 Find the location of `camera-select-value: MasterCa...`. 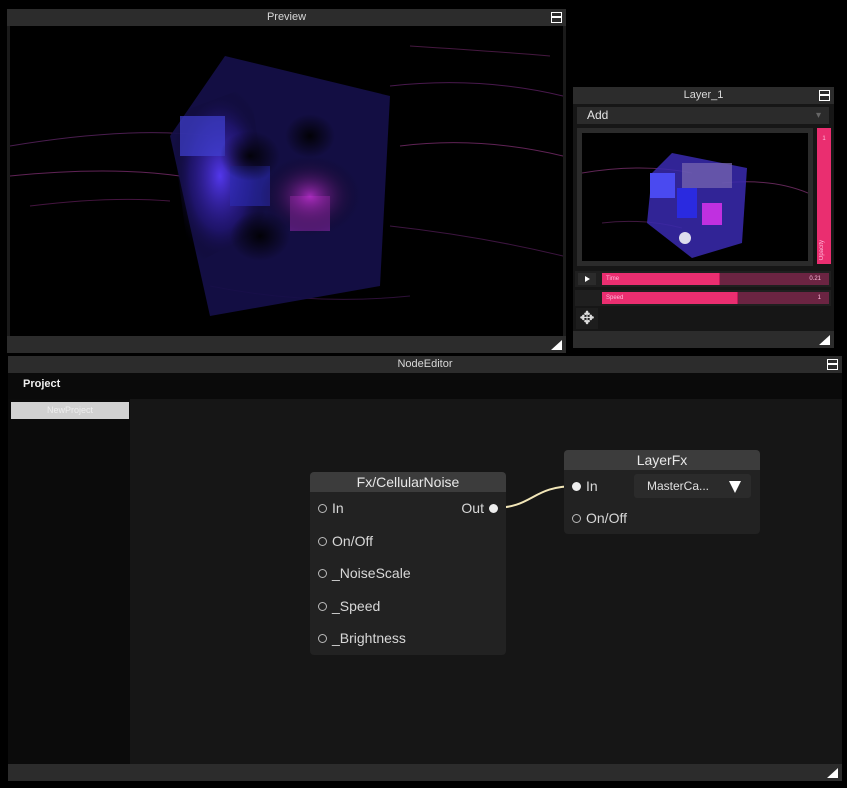

camera-select-value: MasterCa... is located at coordinates (678, 486).